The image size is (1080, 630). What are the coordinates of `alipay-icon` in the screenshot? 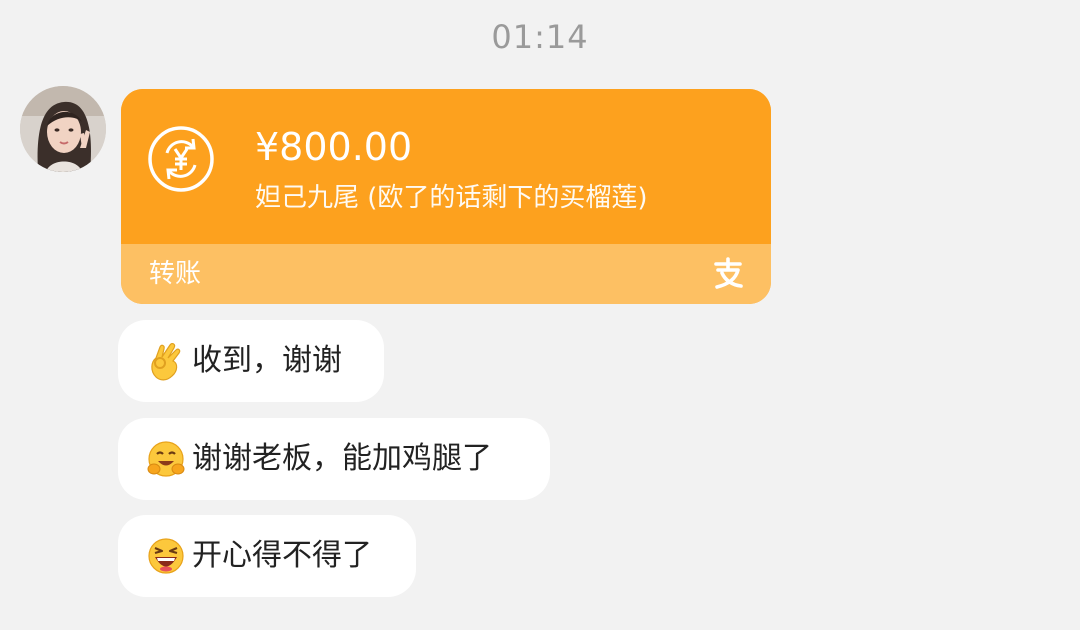 It's located at (728, 273).